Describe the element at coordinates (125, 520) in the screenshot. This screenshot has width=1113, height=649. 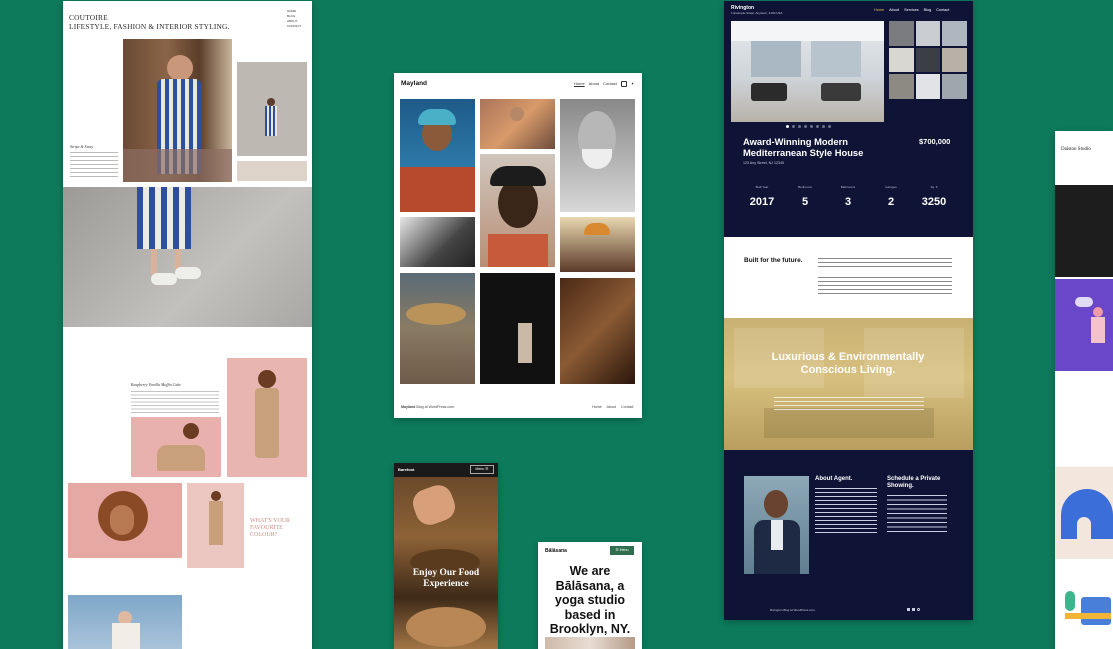
I see `curly-hair-photo` at that location.